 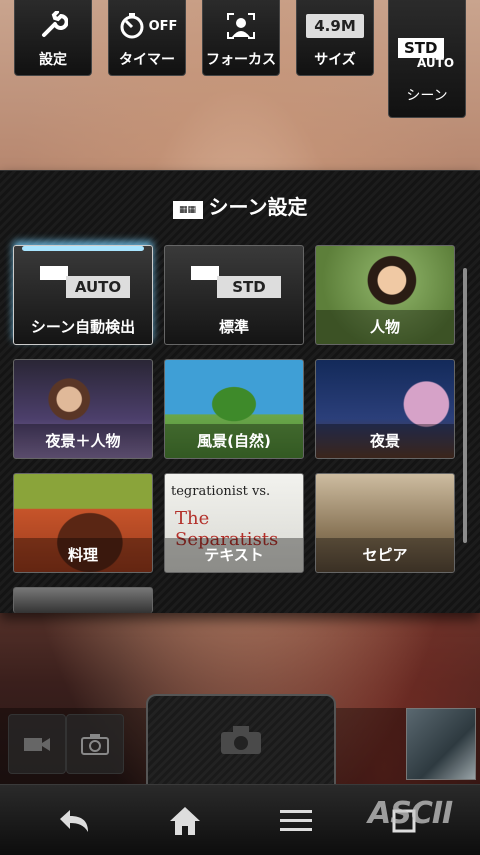 I want to click on scene-label: シーン, so click(x=427, y=96).